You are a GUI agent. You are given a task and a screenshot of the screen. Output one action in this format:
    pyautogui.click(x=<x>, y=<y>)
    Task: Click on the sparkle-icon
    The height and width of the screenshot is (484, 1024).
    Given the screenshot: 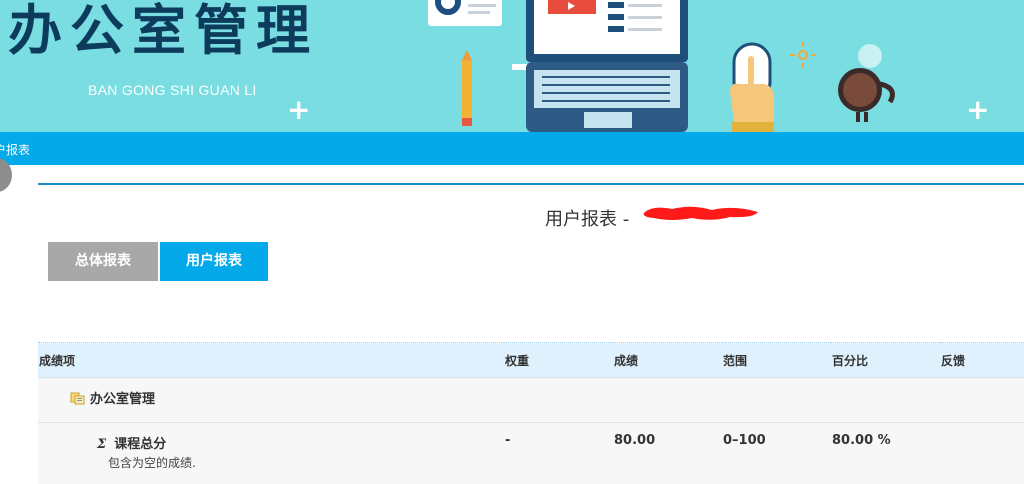 What is the action you would take?
    pyautogui.click(x=803, y=55)
    